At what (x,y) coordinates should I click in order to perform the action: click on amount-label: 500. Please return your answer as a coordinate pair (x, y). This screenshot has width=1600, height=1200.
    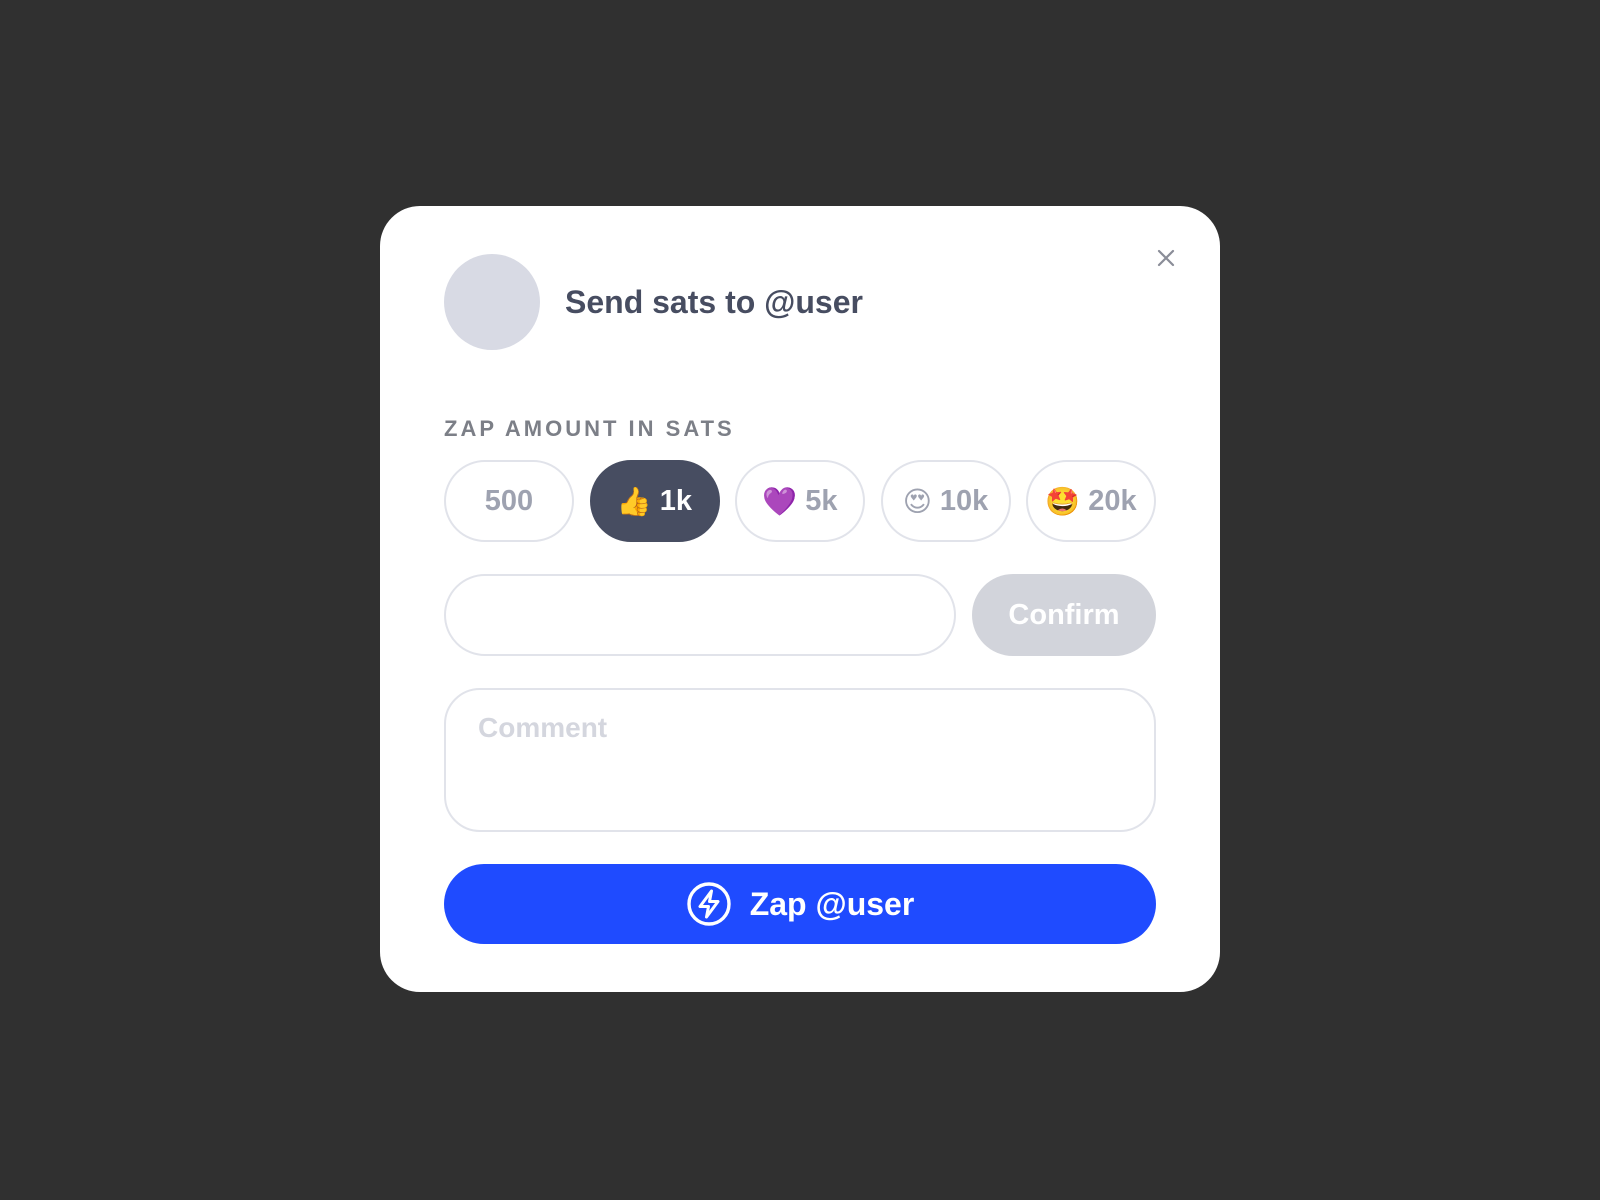
    Looking at the image, I should click on (509, 500).